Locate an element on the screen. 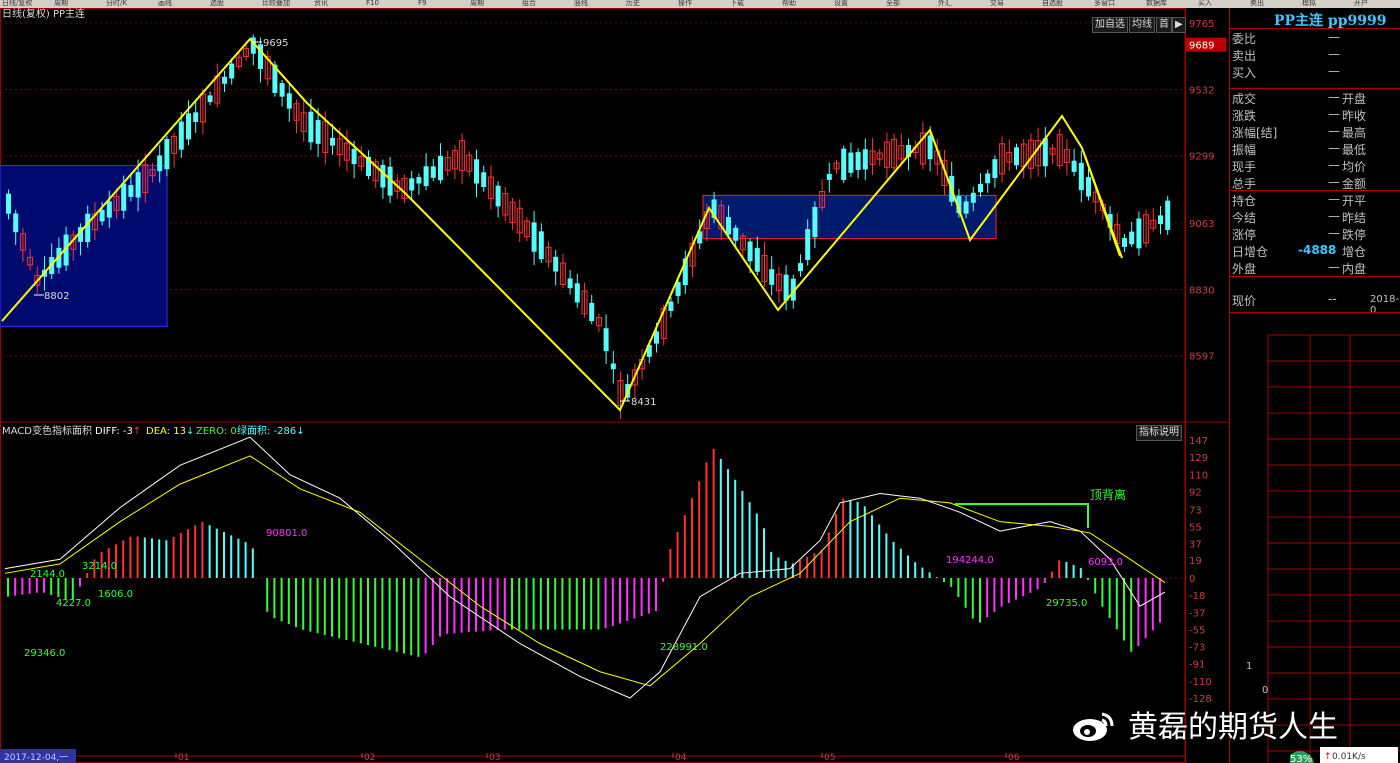 The height and width of the screenshot is (763, 1400). network-status: ↑ 0.01K/s 53% is located at coordinates (1344, 755).